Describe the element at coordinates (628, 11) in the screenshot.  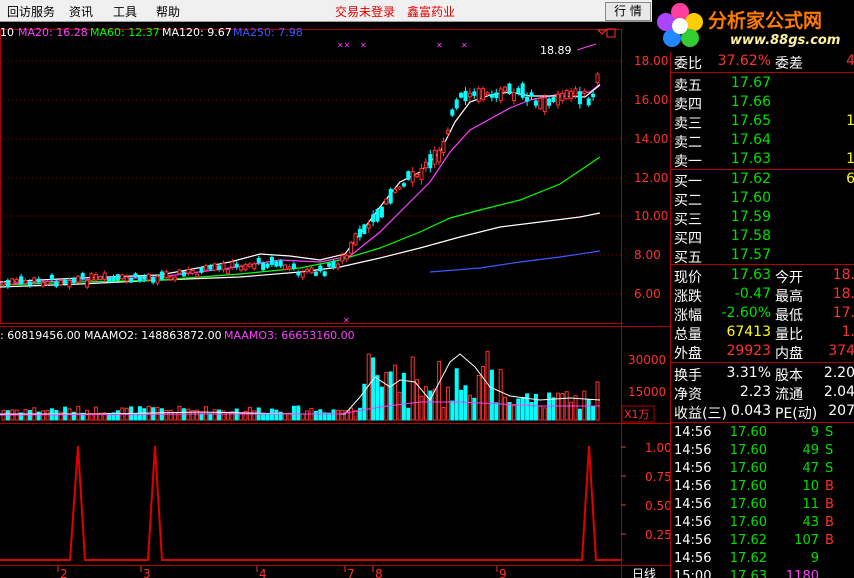
I see `quote-button: 行 情` at that location.